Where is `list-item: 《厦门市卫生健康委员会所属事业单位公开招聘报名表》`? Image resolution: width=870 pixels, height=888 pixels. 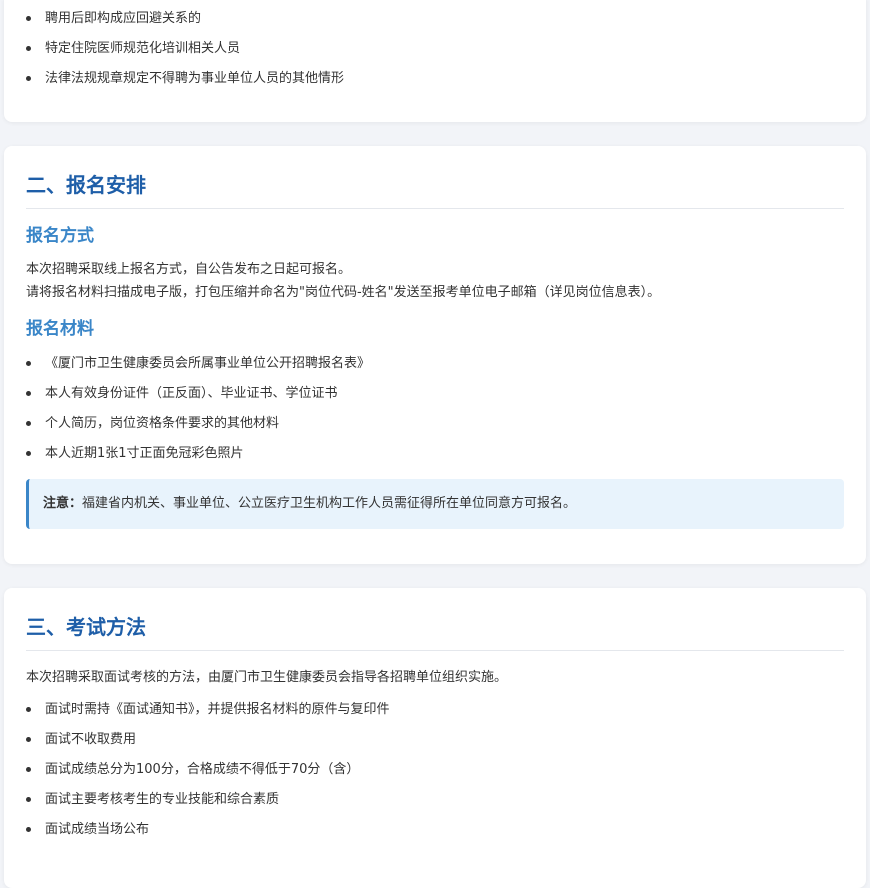
list-item: 《厦门市卫生健康委员会所属事业单位公开招聘报名表》 is located at coordinates (198, 363).